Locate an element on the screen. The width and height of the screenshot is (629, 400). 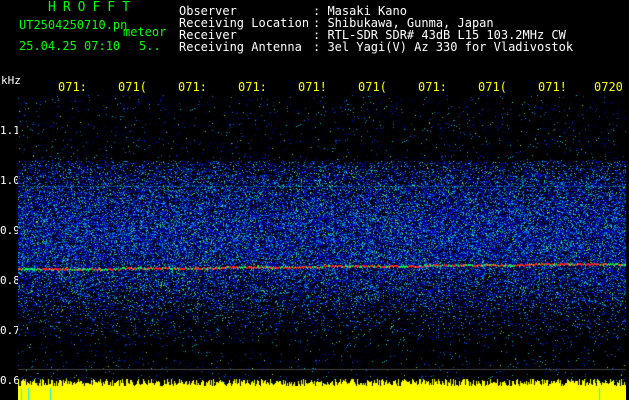
meta-label-antenna: Receiving Antenna is located at coordinates (240, 47).